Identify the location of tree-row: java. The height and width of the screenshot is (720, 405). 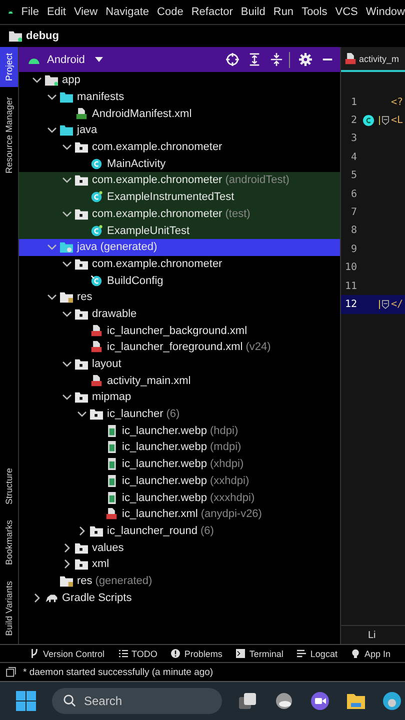
(179, 130).